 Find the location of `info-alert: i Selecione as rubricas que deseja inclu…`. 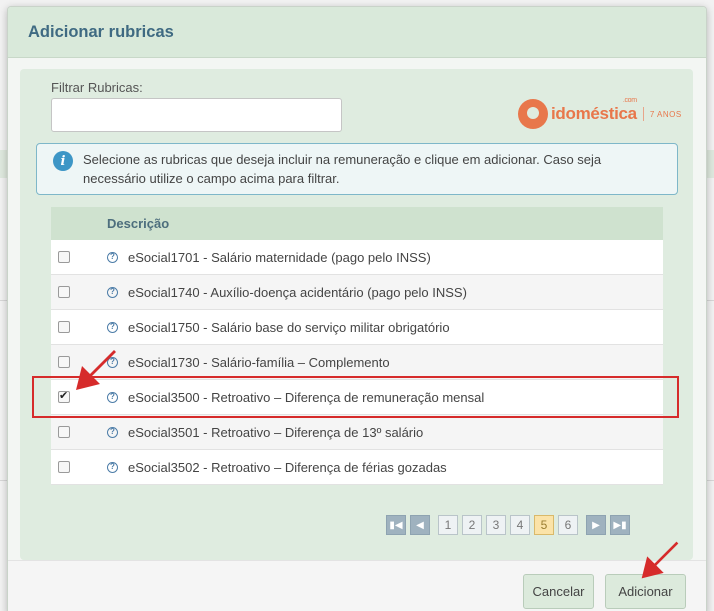

info-alert: i Selecione as rubricas que deseja inclu… is located at coordinates (357, 169).